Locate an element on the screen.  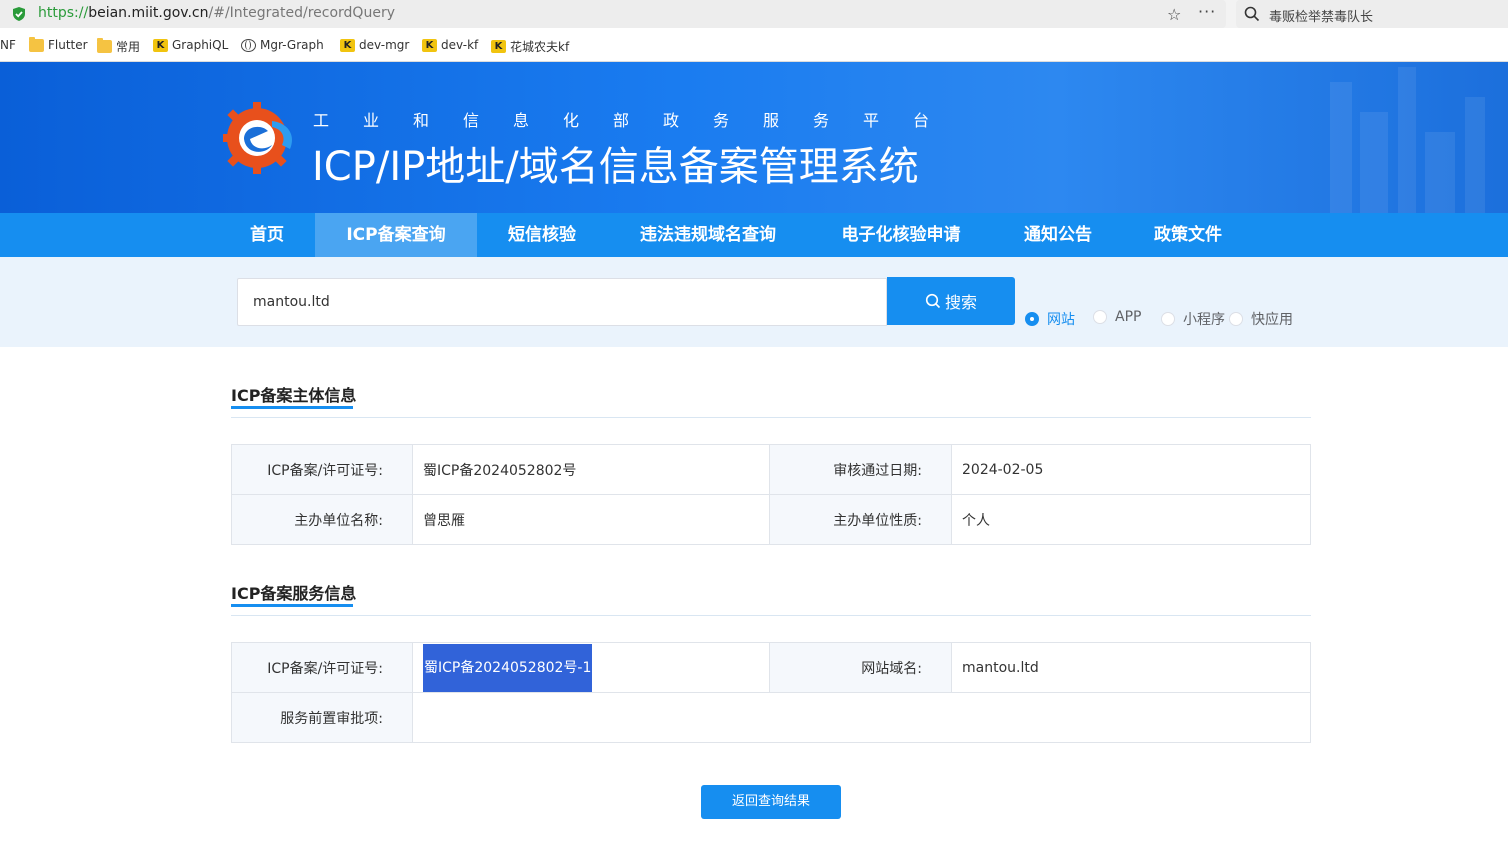
bookmark-label: 常用 is located at coordinates (128, 47).